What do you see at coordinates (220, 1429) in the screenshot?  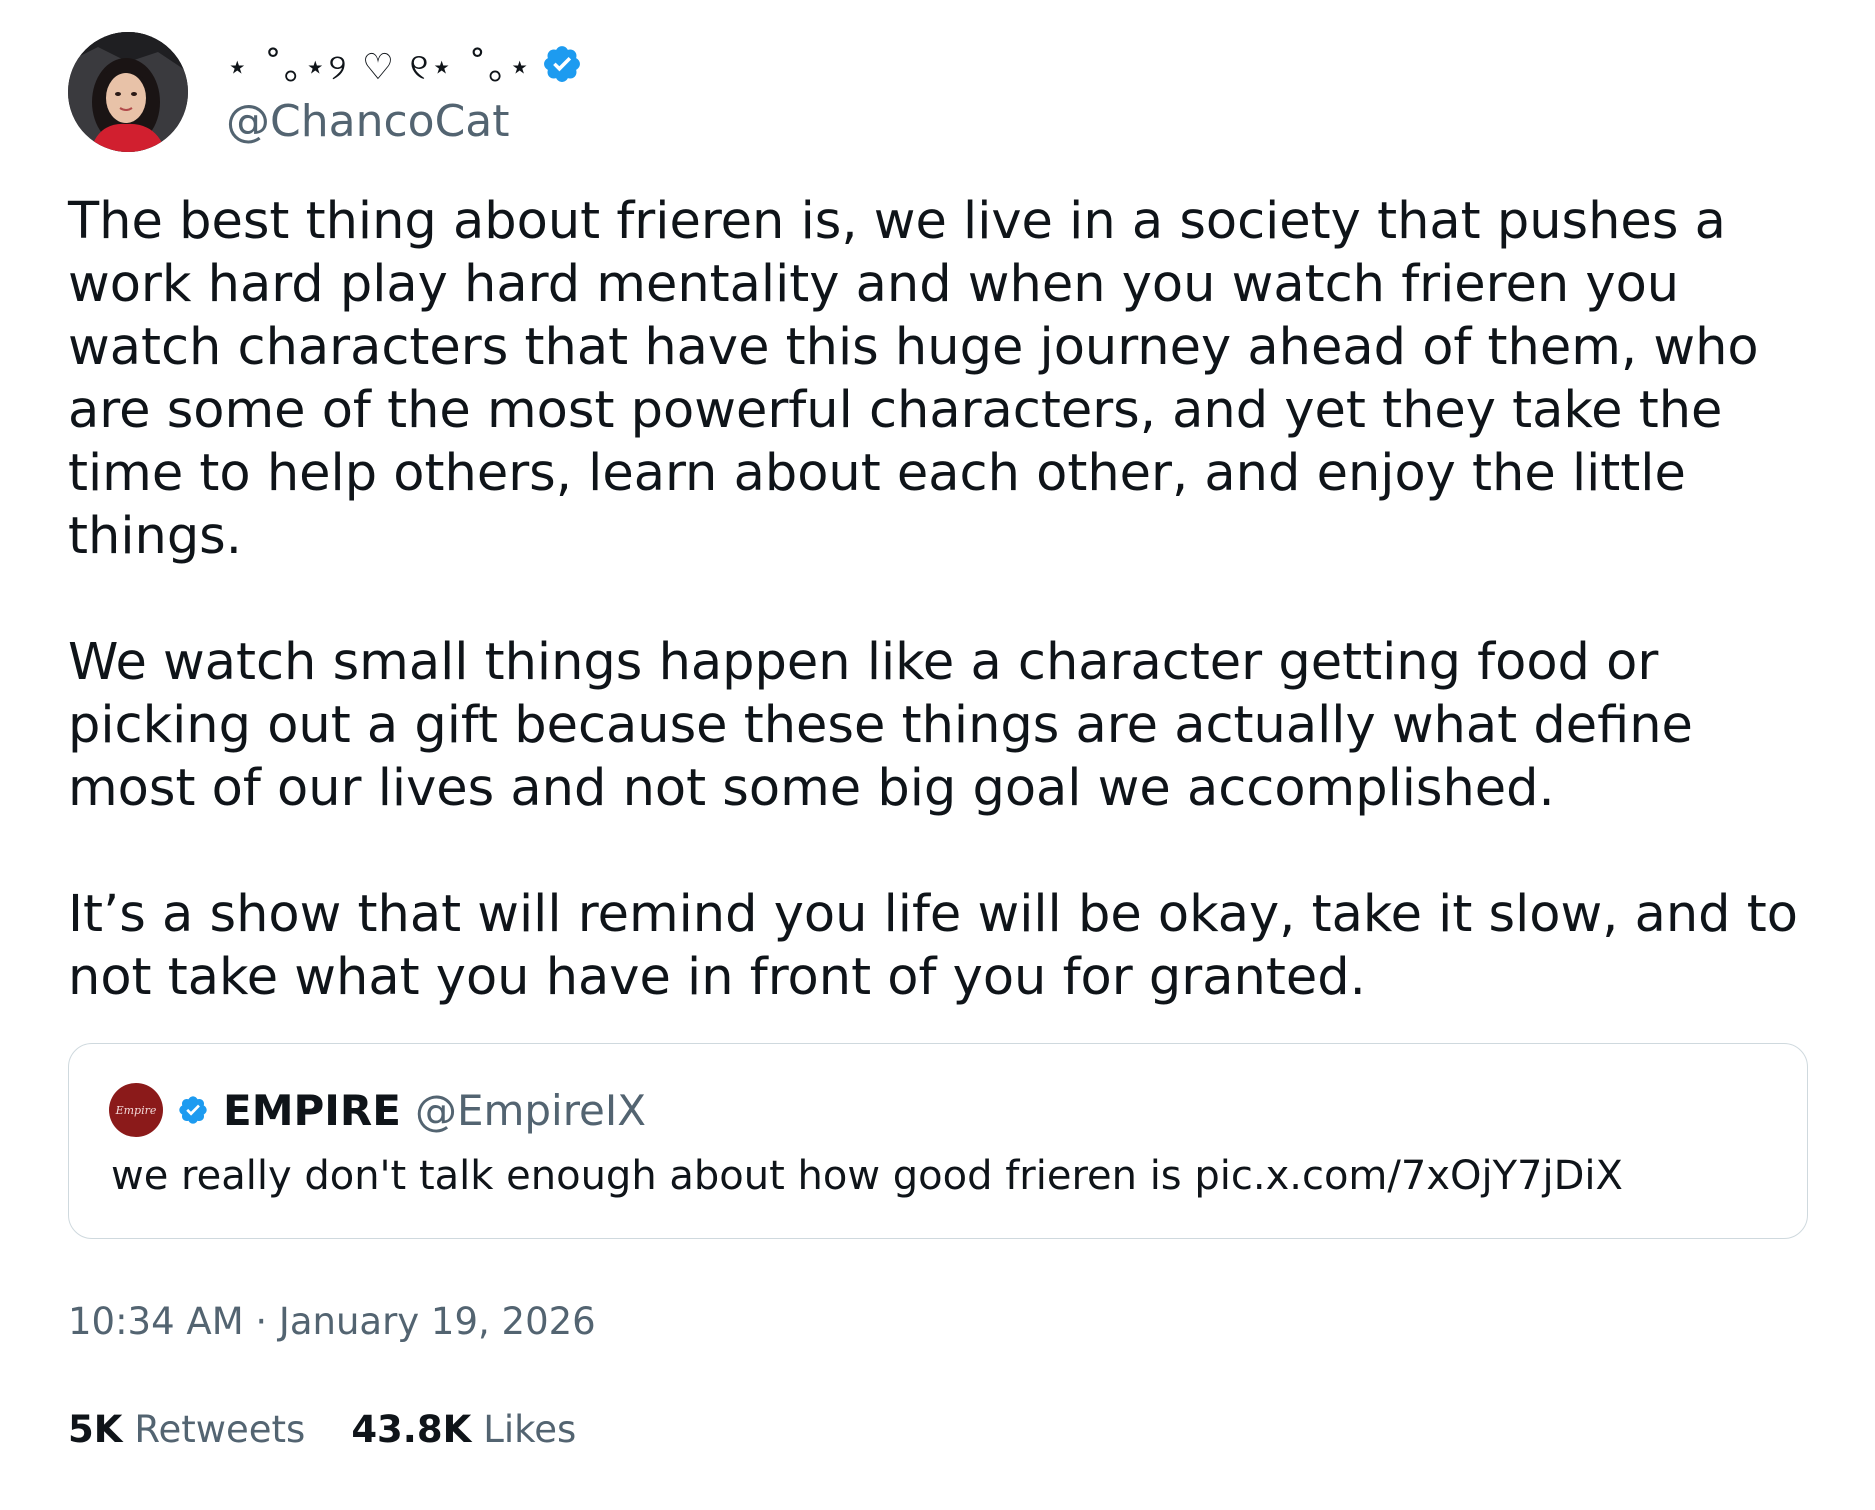 I see `retweets-label: Retweets` at bounding box center [220, 1429].